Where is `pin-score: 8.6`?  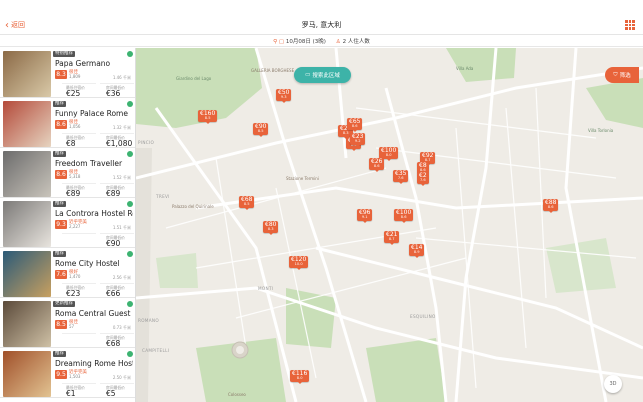
pin-score: 8.6 is located at coordinates (550, 207).